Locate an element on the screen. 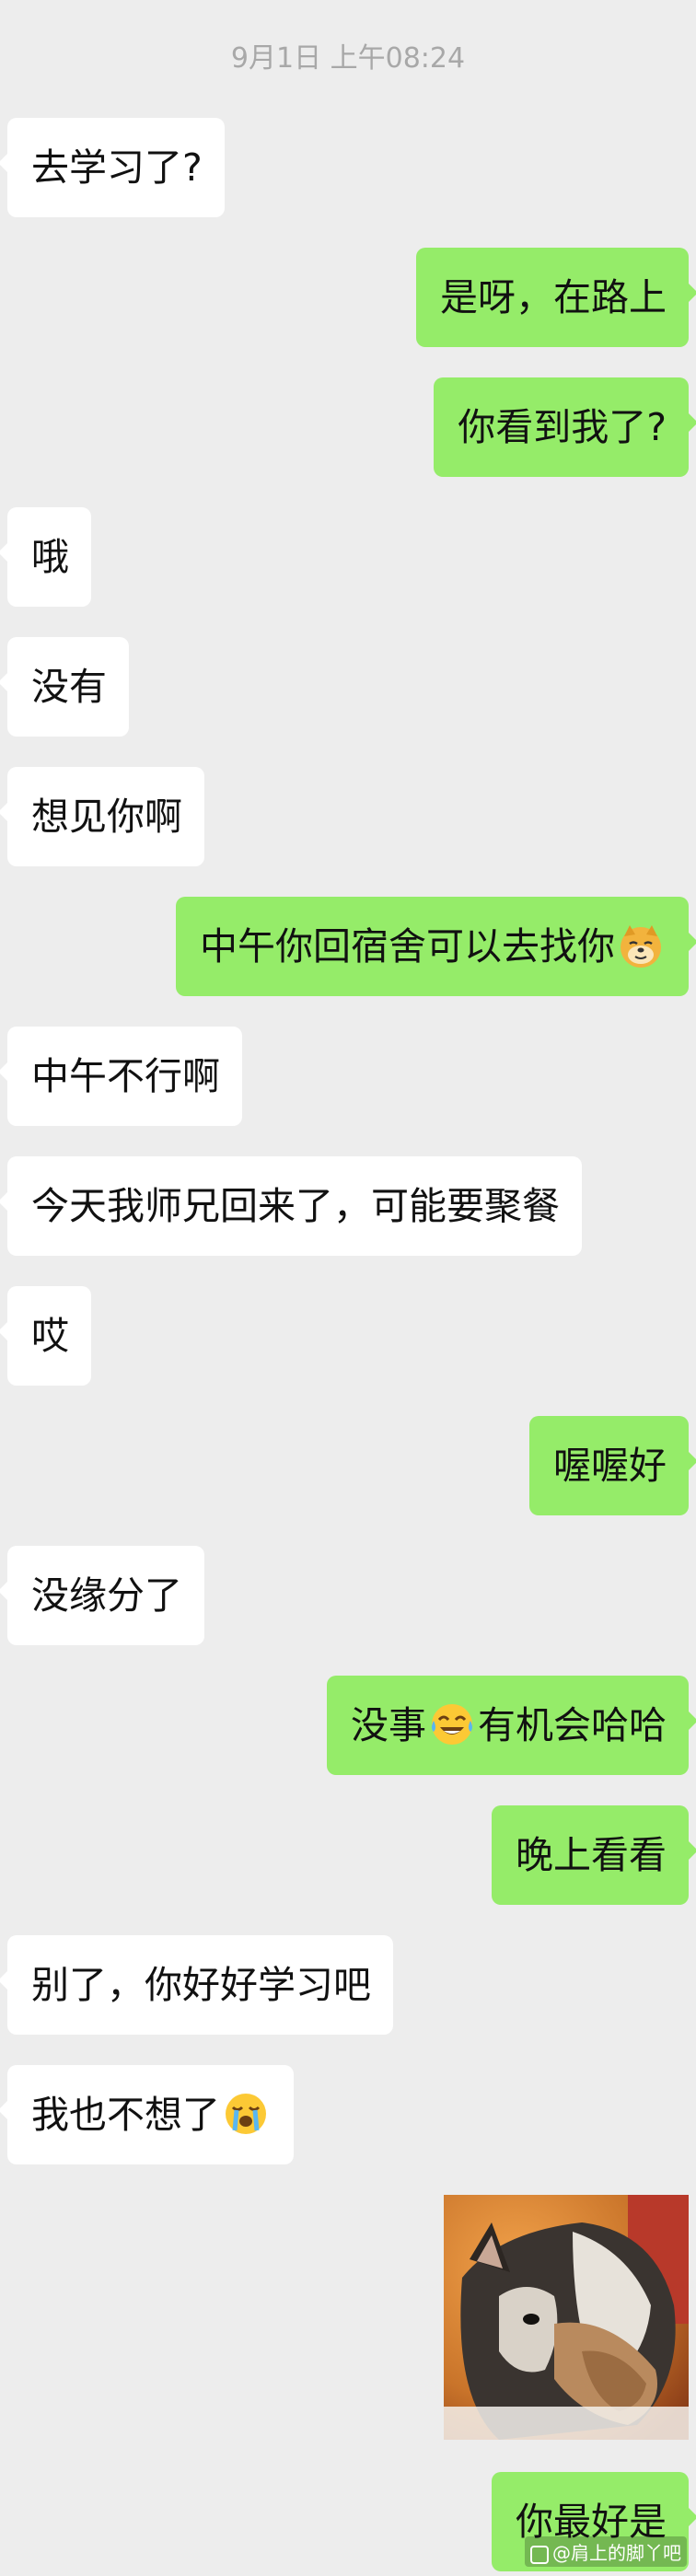  message-bubble-outgoing: 中午你回宿舍可以去找你 is located at coordinates (436, 946).